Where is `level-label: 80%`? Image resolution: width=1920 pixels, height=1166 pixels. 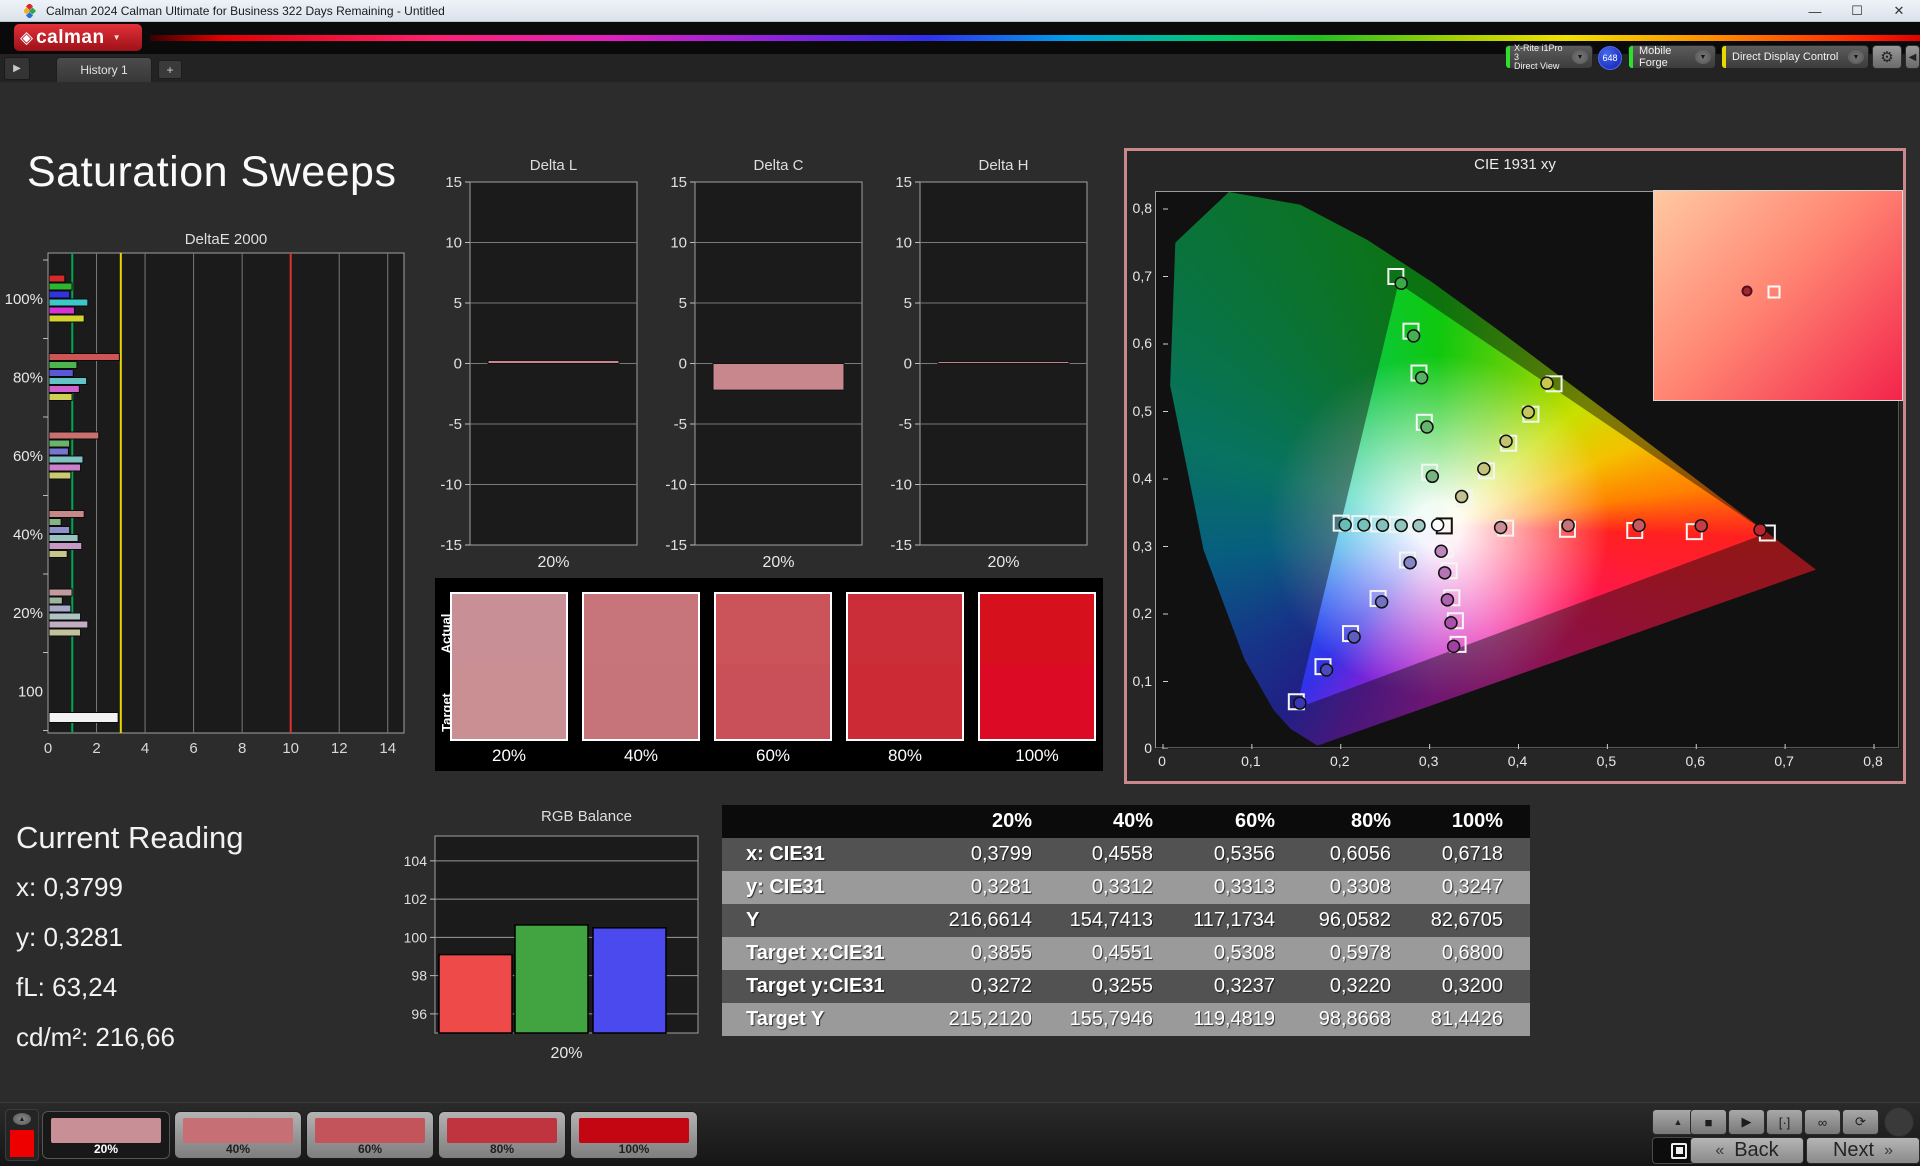 level-label: 80% is located at coordinates (502, 1149).